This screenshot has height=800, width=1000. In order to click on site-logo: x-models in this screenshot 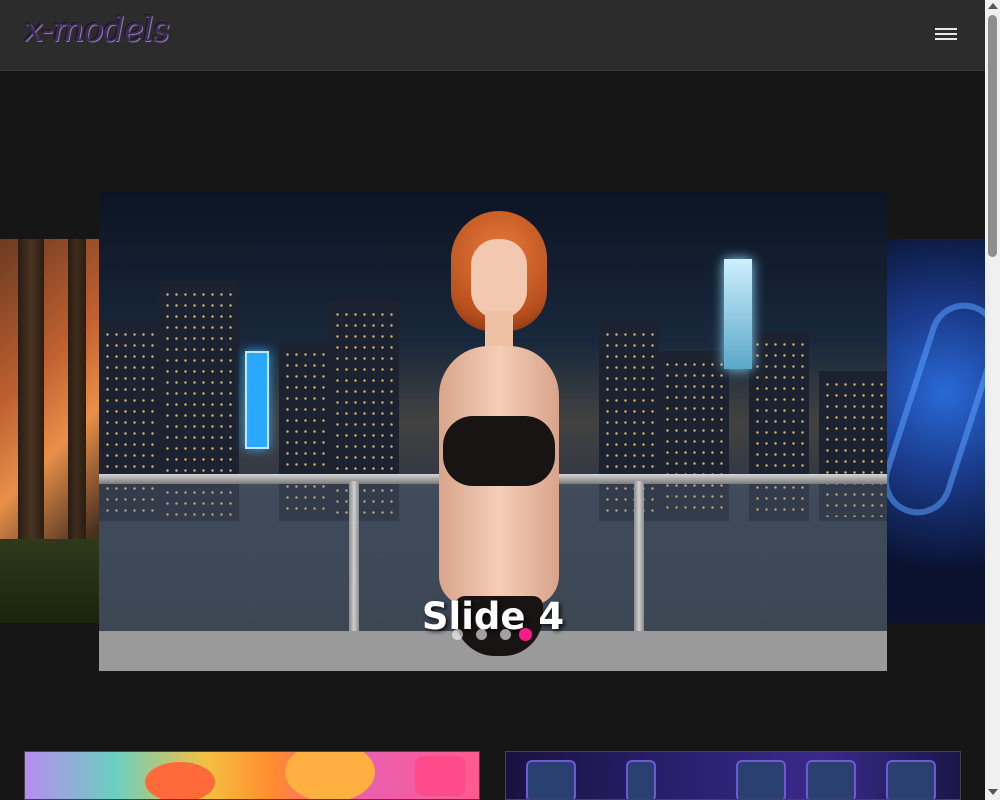, I will do `click(97, 30)`.